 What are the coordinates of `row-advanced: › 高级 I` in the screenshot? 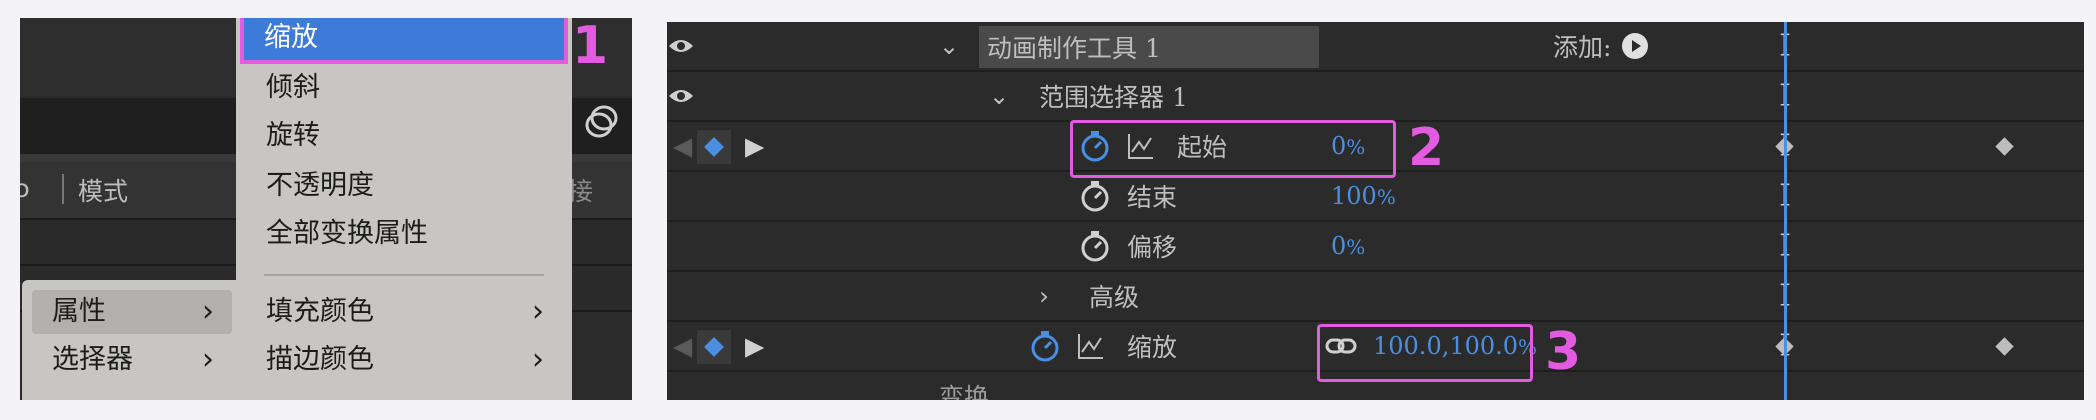 It's located at (1375, 297).